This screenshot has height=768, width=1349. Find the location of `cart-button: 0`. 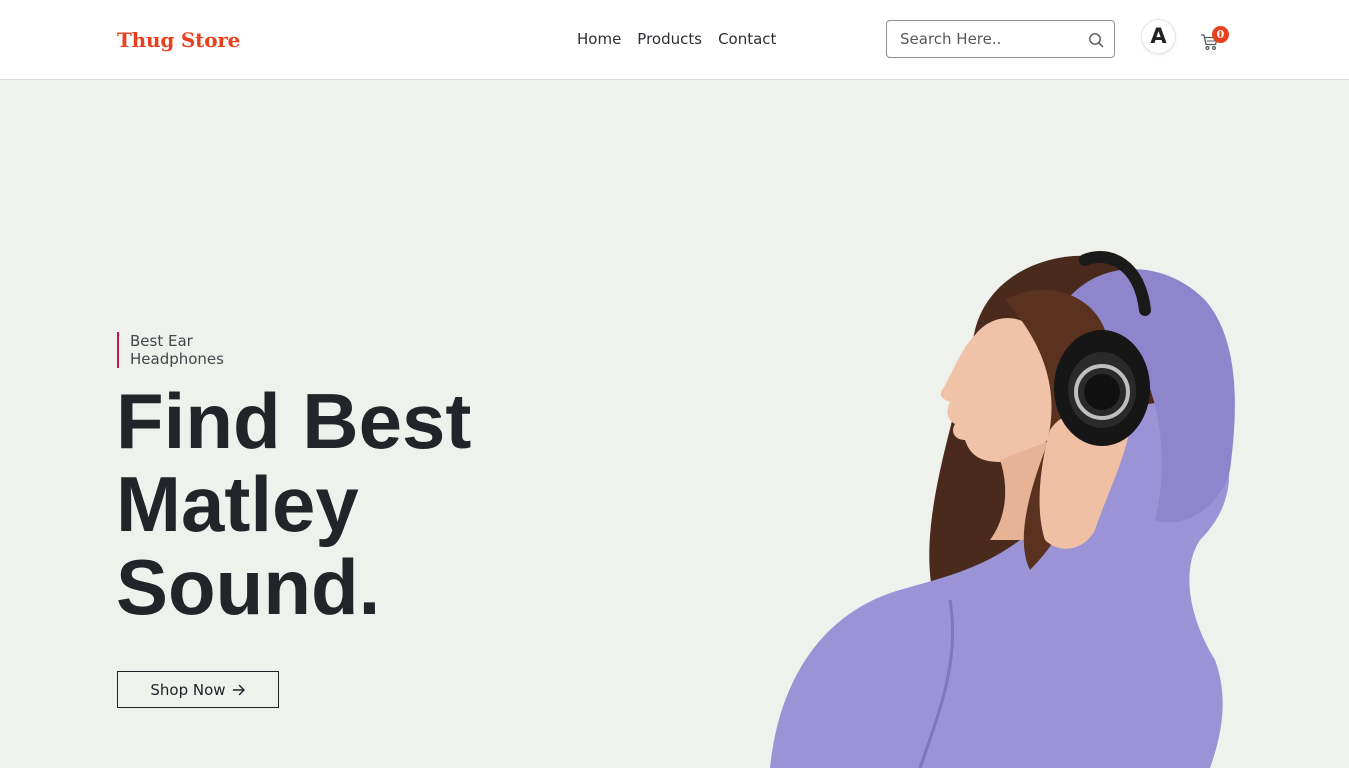

cart-button: 0 is located at coordinates (1215, 40).